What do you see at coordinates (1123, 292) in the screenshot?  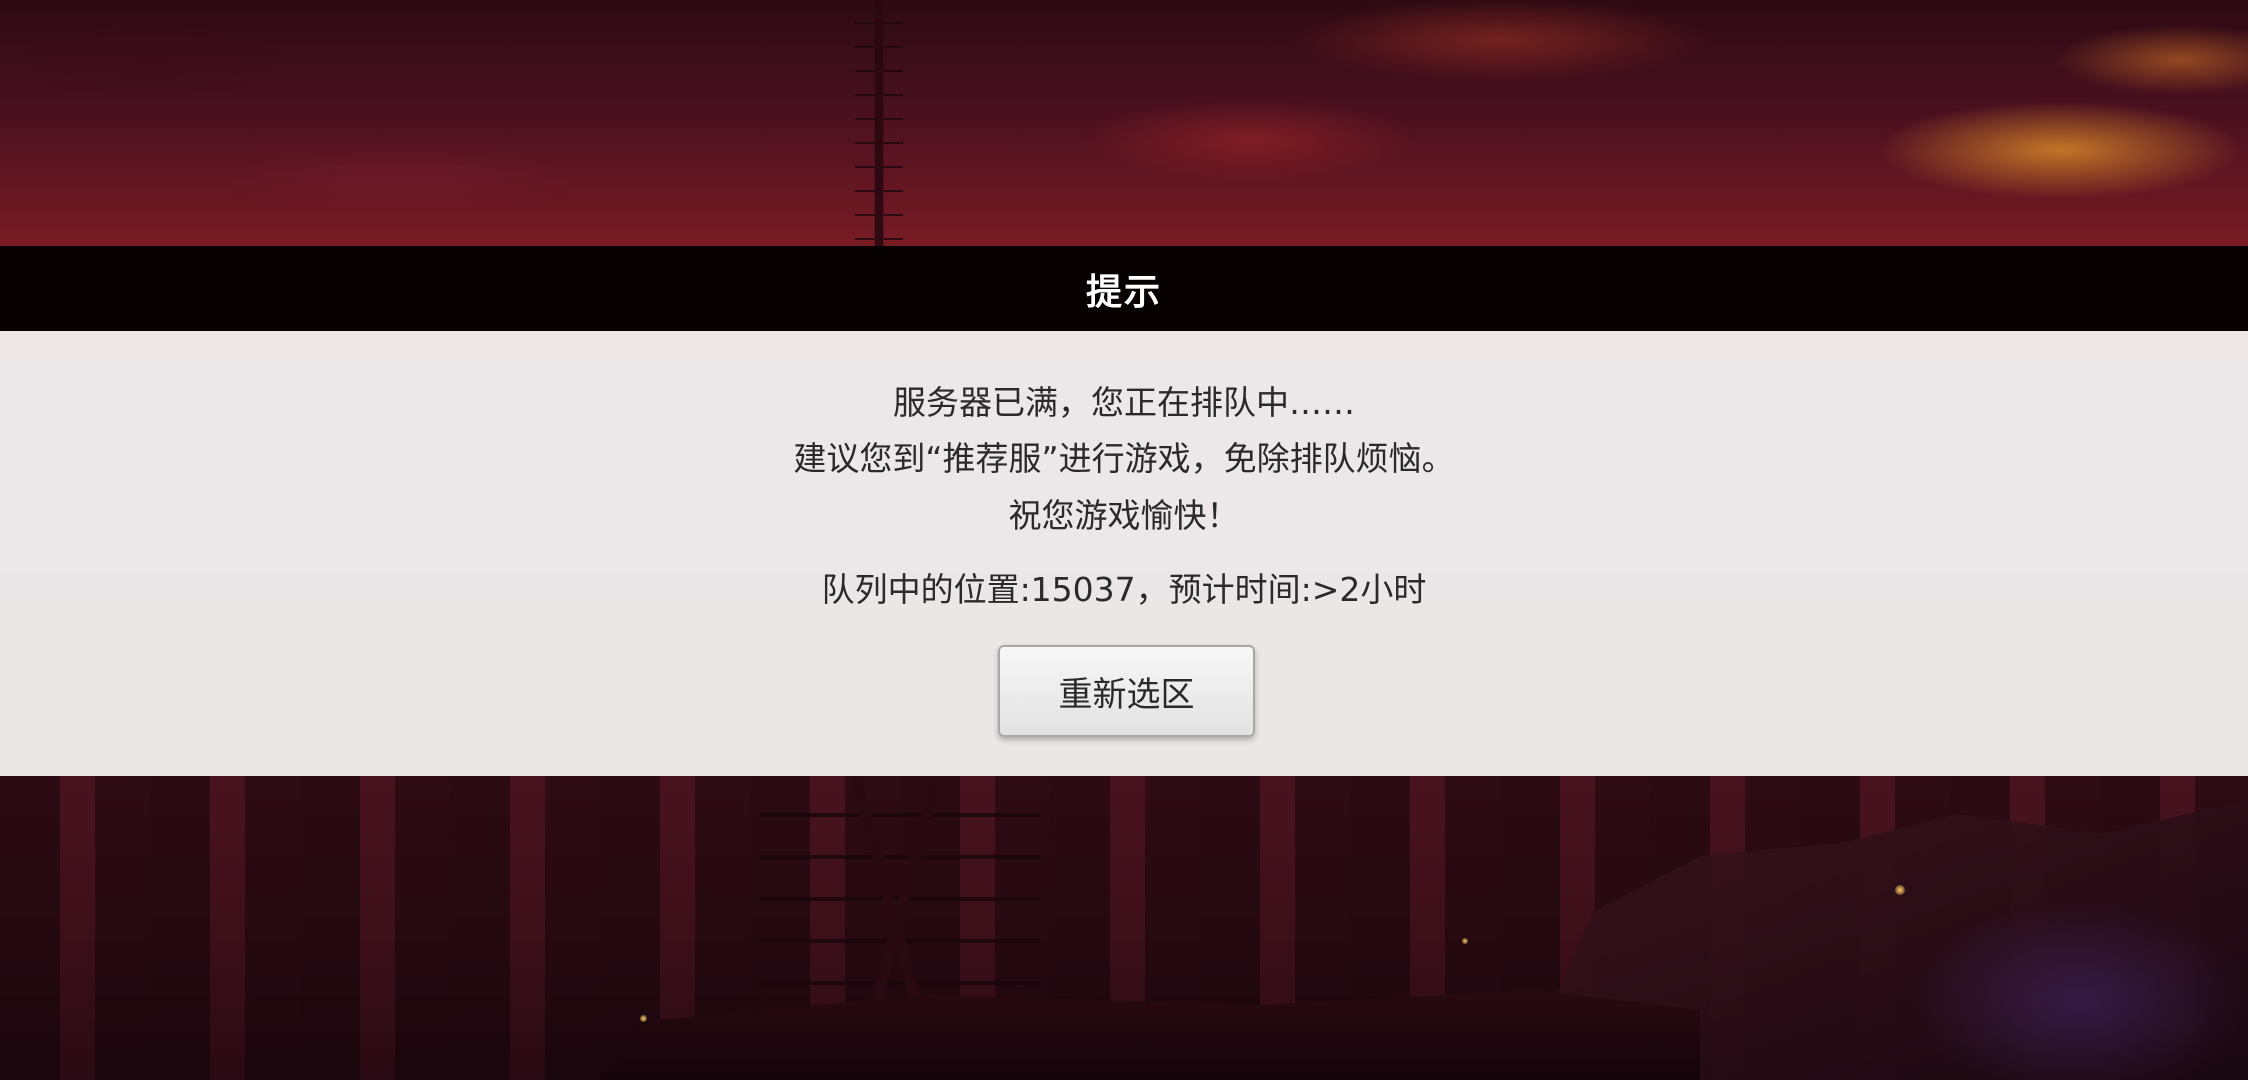 I see `dialog-title: 提示` at bounding box center [1123, 292].